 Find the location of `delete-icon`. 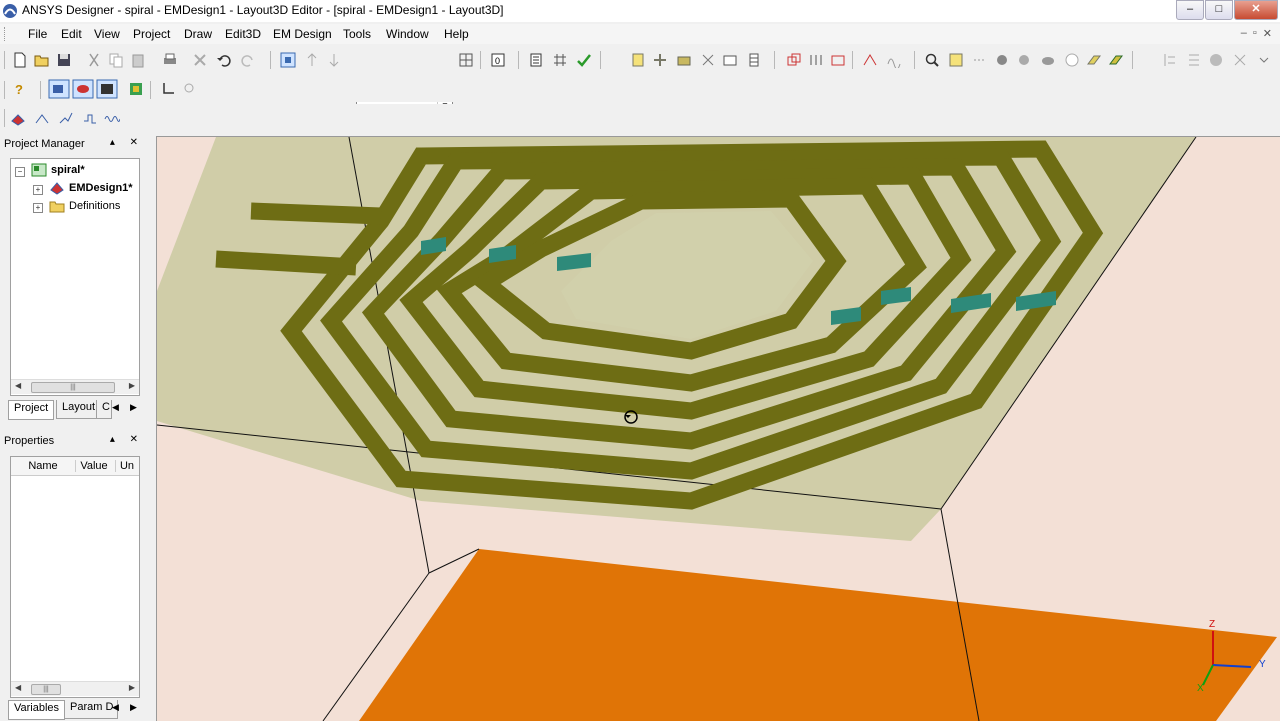

delete-icon is located at coordinates (200, 60).